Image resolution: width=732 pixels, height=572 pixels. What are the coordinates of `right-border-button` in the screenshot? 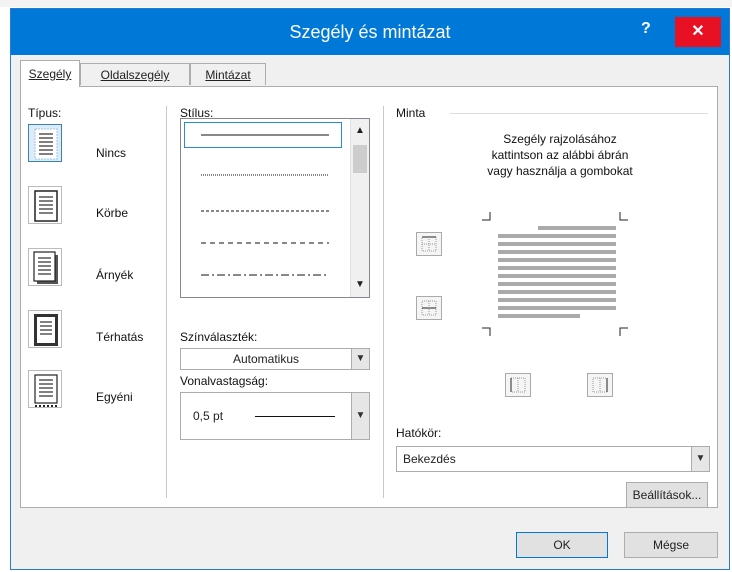 It's located at (600, 385).